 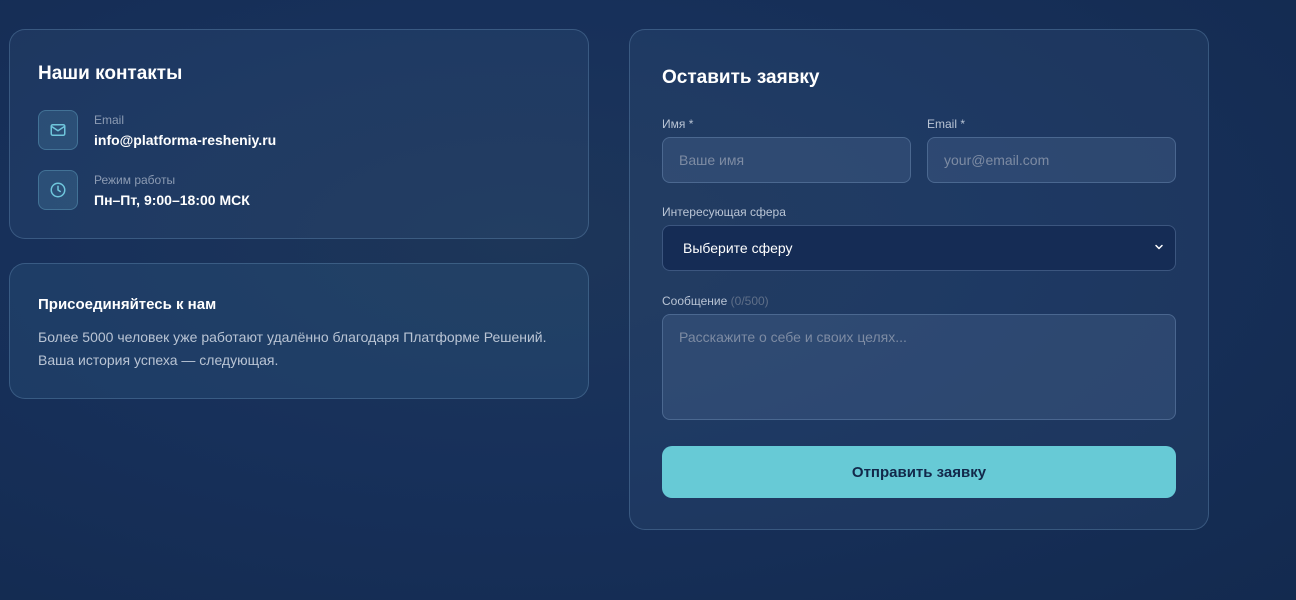 What do you see at coordinates (58, 130) in the screenshot?
I see `mail-icon` at bounding box center [58, 130].